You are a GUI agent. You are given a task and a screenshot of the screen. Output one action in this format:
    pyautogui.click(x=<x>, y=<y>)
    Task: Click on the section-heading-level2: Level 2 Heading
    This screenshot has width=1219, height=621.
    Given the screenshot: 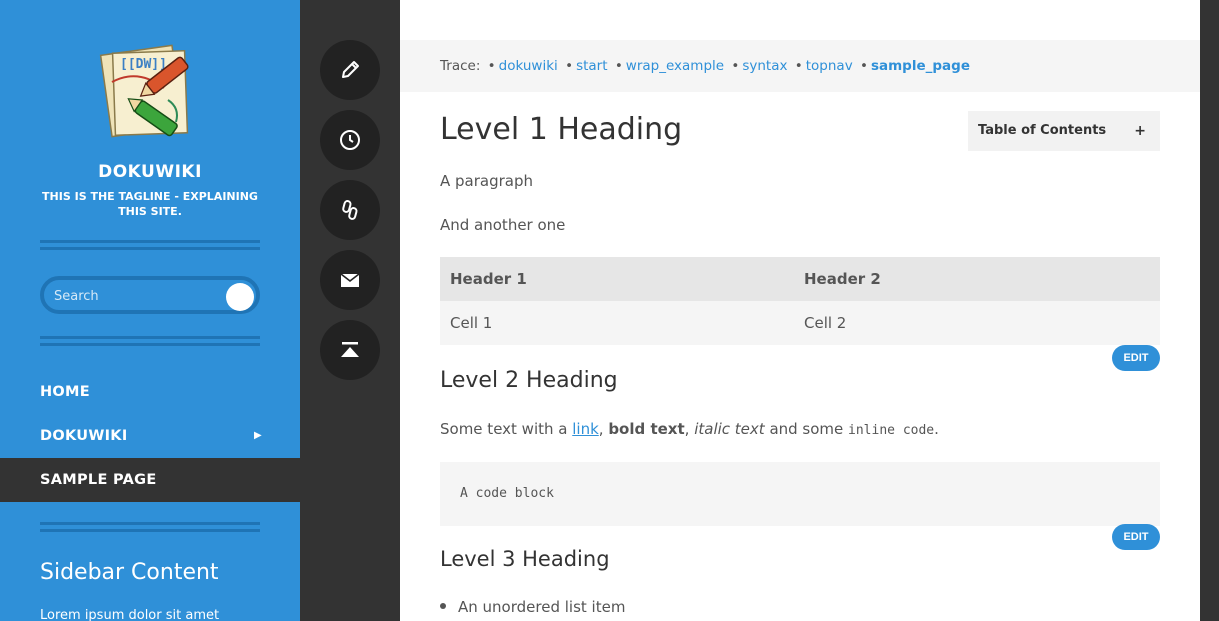 What is the action you would take?
    pyautogui.click(x=529, y=380)
    